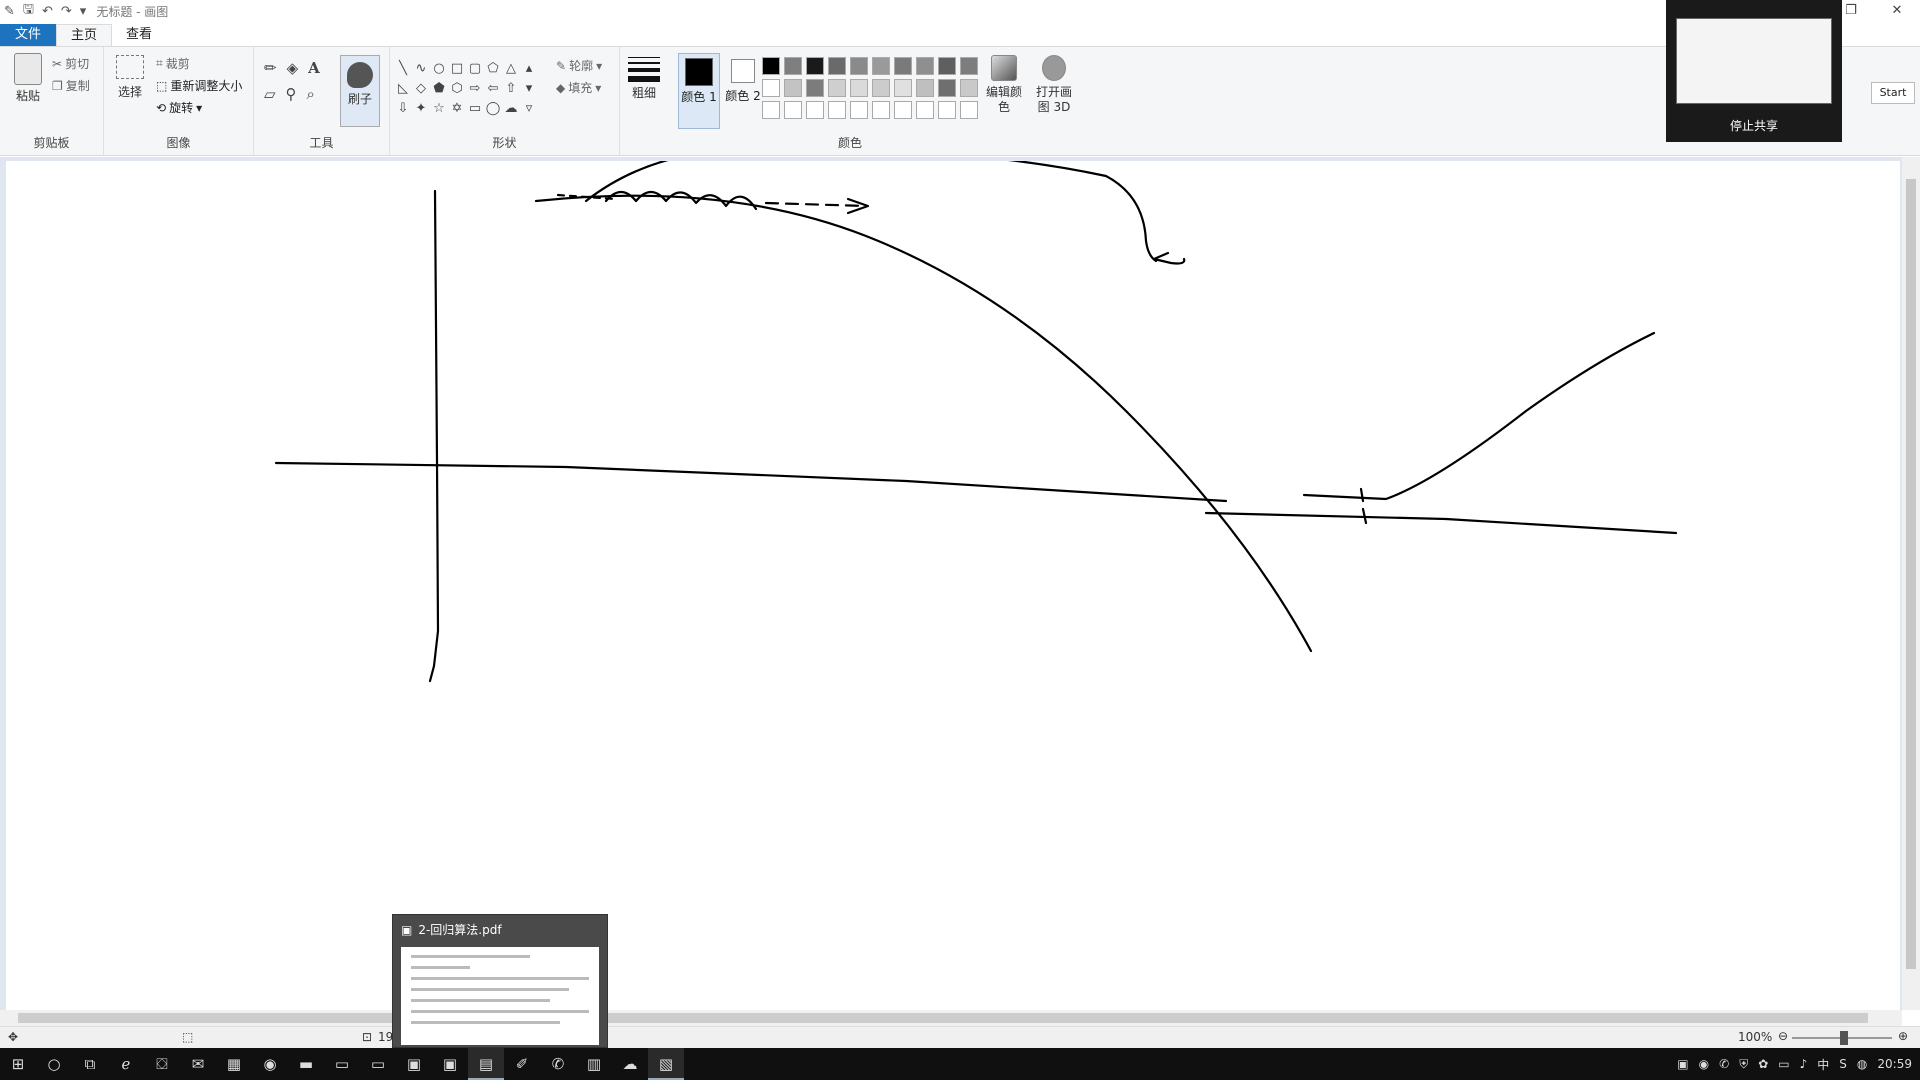 The image size is (1920, 1080). I want to click on zoom-out-icon: ⊖, so click(1783, 1036).